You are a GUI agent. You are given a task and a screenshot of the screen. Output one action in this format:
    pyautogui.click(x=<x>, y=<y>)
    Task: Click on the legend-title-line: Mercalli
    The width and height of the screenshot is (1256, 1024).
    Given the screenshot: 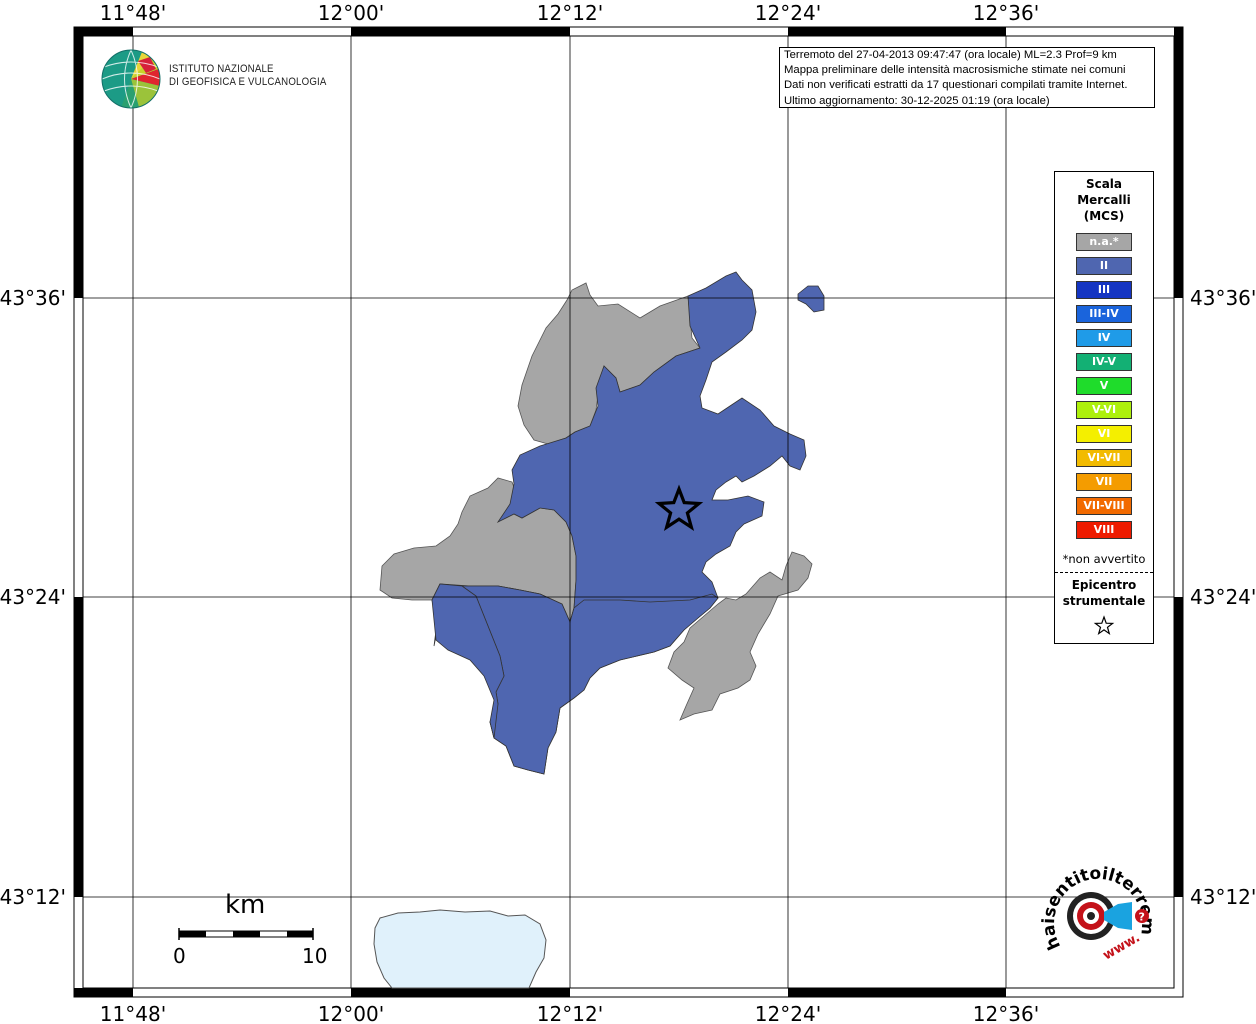 What is the action you would take?
    pyautogui.click(x=1104, y=200)
    